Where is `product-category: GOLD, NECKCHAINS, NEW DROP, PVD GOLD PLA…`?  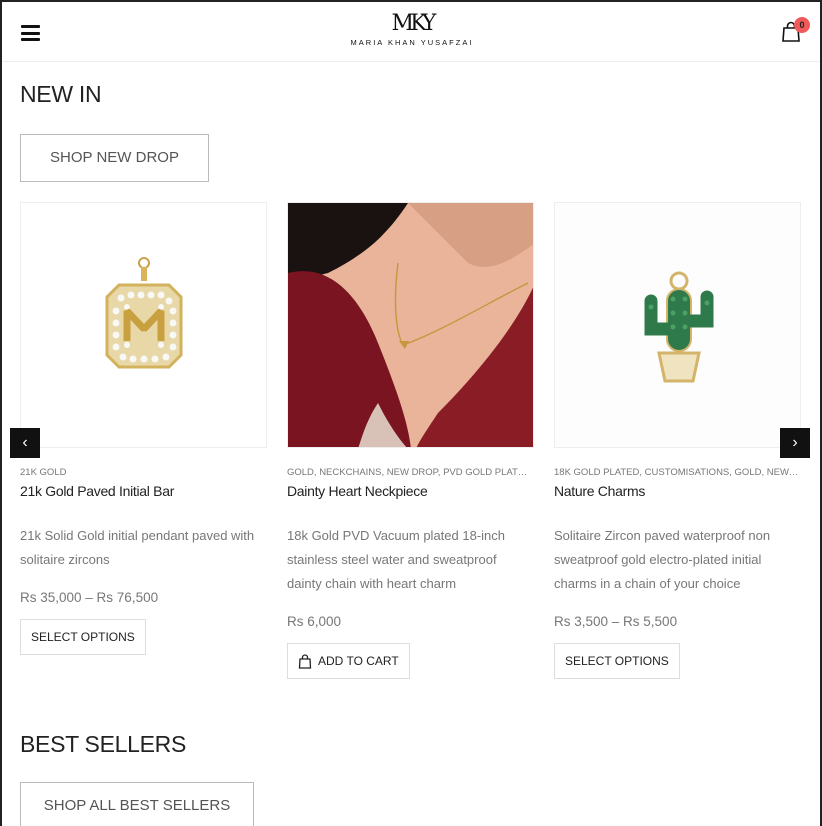 product-category: GOLD, NECKCHAINS, NEW DROP, PVD GOLD PLA… is located at coordinates (409, 472).